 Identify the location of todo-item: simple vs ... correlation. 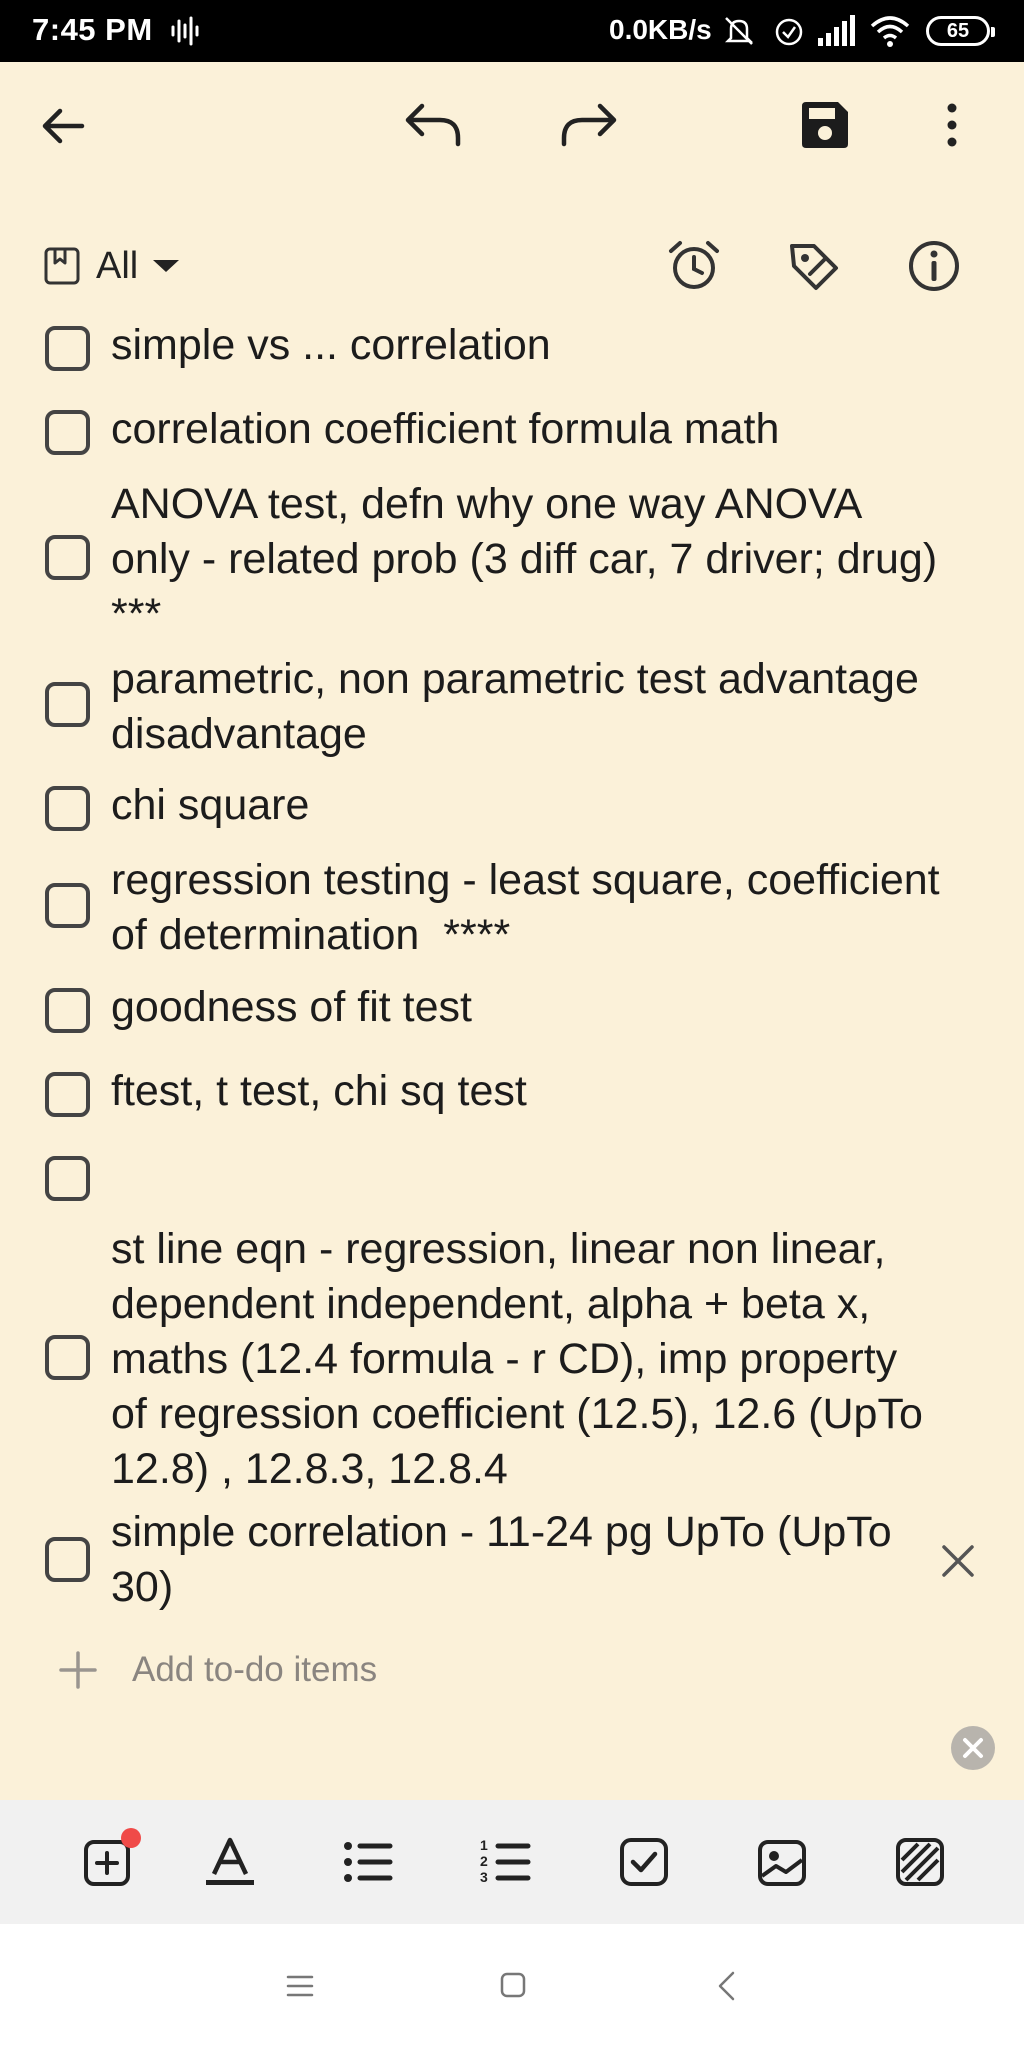
(512, 348).